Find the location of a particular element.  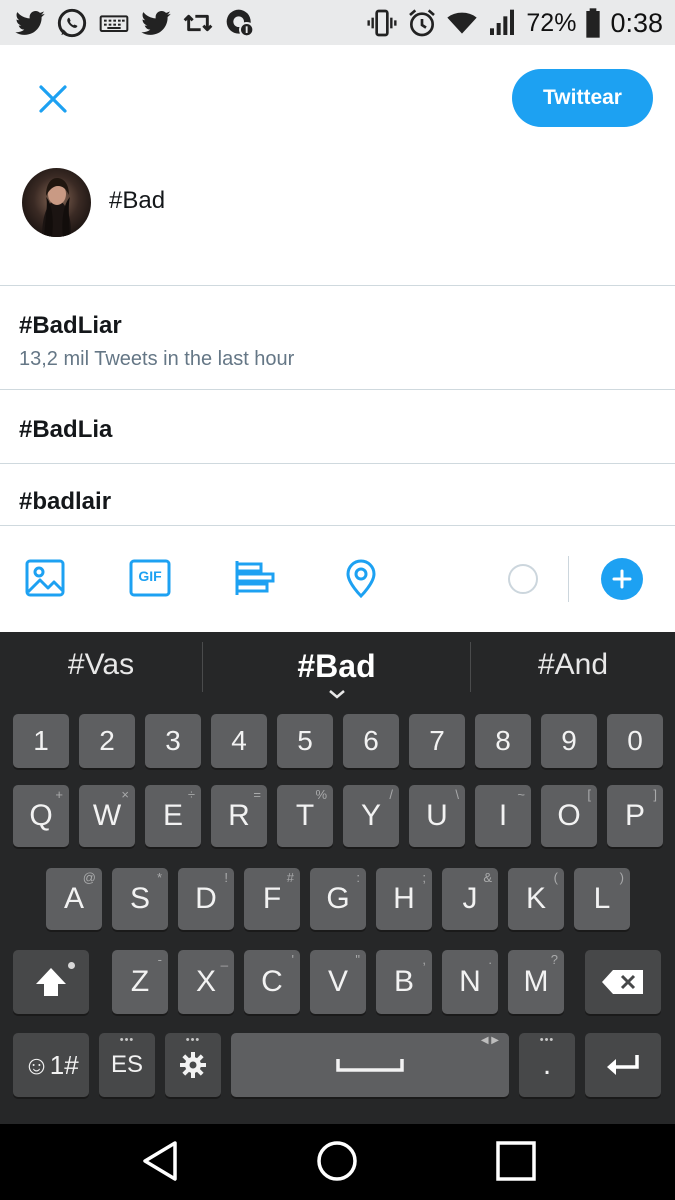

number-key: 2 is located at coordinates (107, 741).